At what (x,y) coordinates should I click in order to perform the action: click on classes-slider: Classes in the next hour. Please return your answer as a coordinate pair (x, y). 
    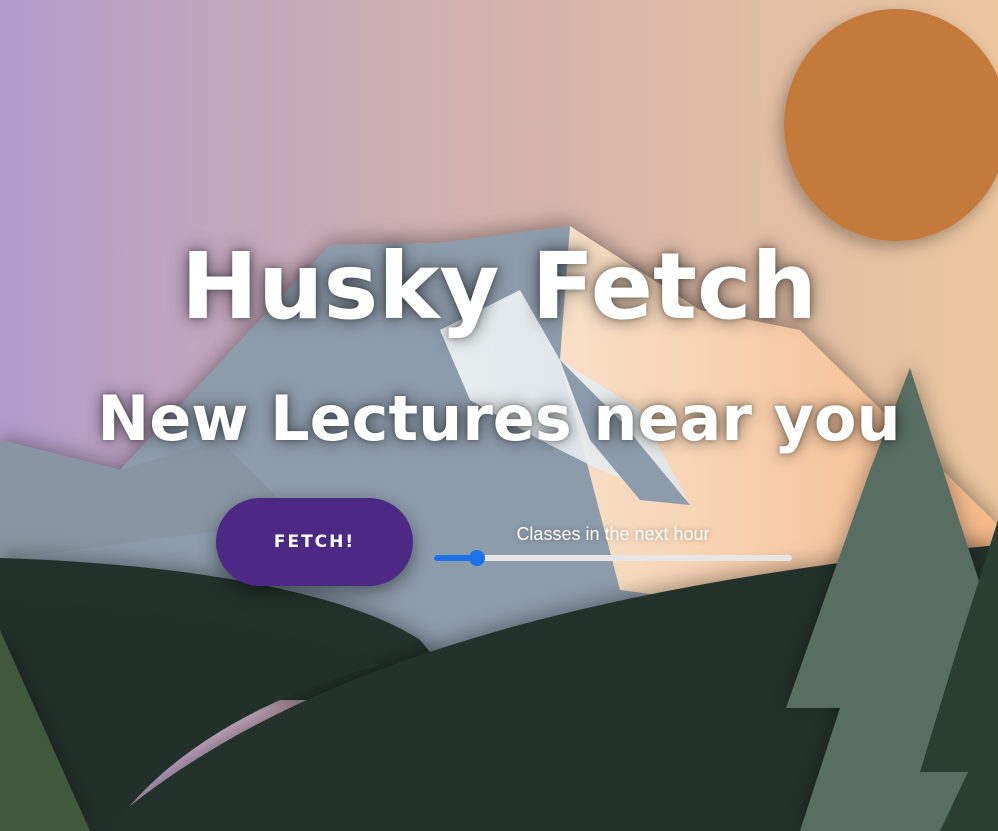
    Looking at the image, I should click on (613, 547).